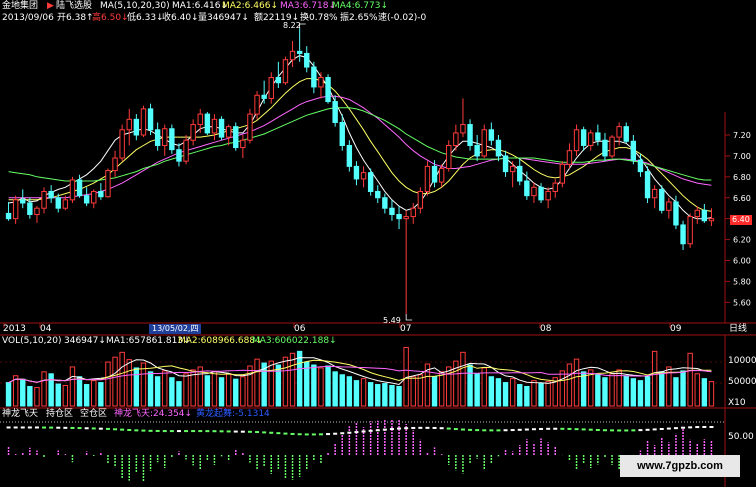  I want to click on vol-current: 346947↓, so click(85, 341).